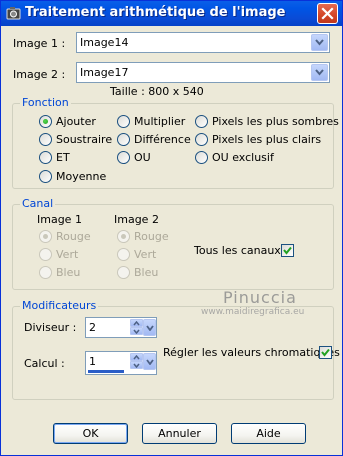 The height and width of the screenshot is (456, 343). Describe the element at coordinates (275, 121) in the screenshot. I see `radio-pixels-sombres-label: Pixels les plus sombres` at that location.